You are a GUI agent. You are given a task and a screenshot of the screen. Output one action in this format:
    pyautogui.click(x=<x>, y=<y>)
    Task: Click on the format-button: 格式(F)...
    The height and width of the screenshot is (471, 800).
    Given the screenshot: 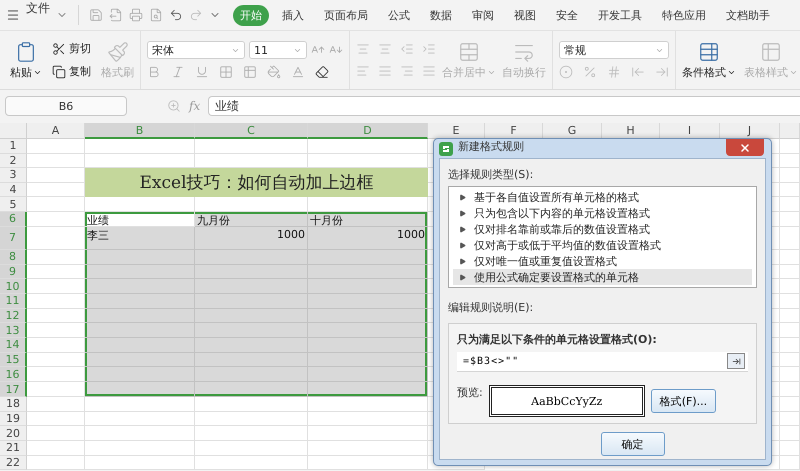 What is the action you would take?
    pyautogui.click(x=683, y=401)
    